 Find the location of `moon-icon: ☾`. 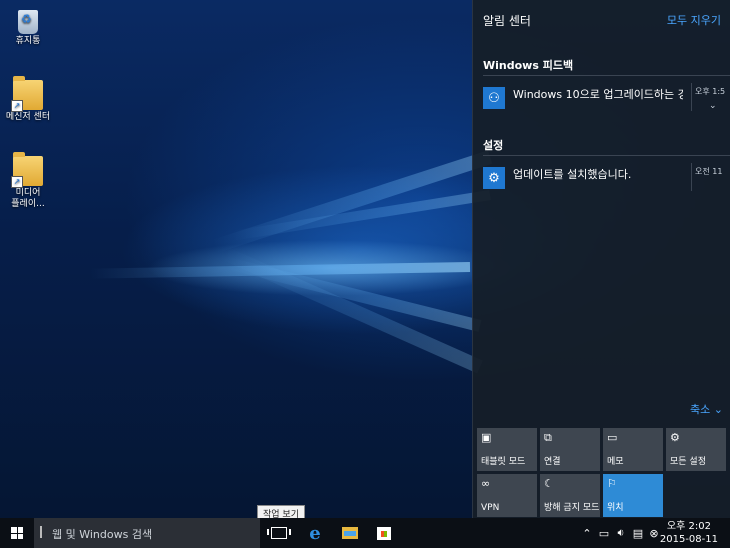

moon-icon: ☾ is located at coordinates (549, 483).